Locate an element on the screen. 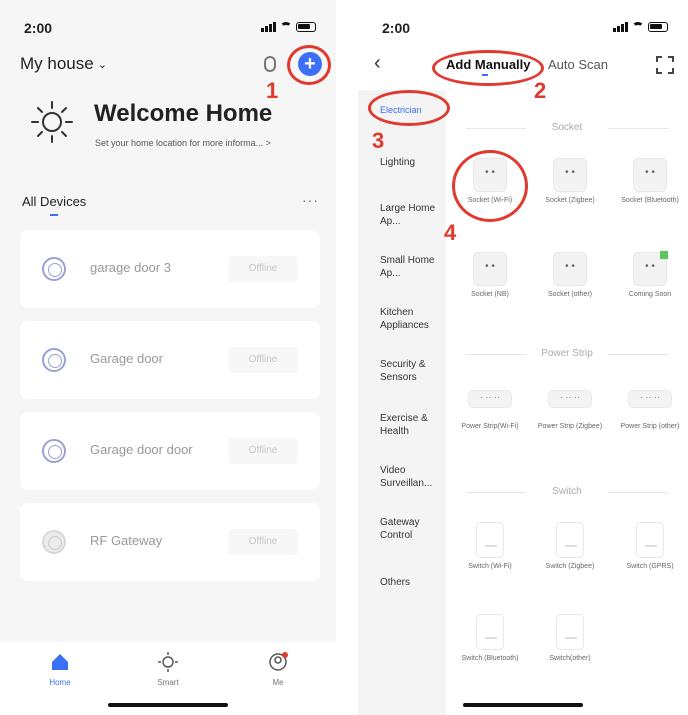  top-navigation: ‹ Add Manually Auto Scan is located at coordinates (523, 65).